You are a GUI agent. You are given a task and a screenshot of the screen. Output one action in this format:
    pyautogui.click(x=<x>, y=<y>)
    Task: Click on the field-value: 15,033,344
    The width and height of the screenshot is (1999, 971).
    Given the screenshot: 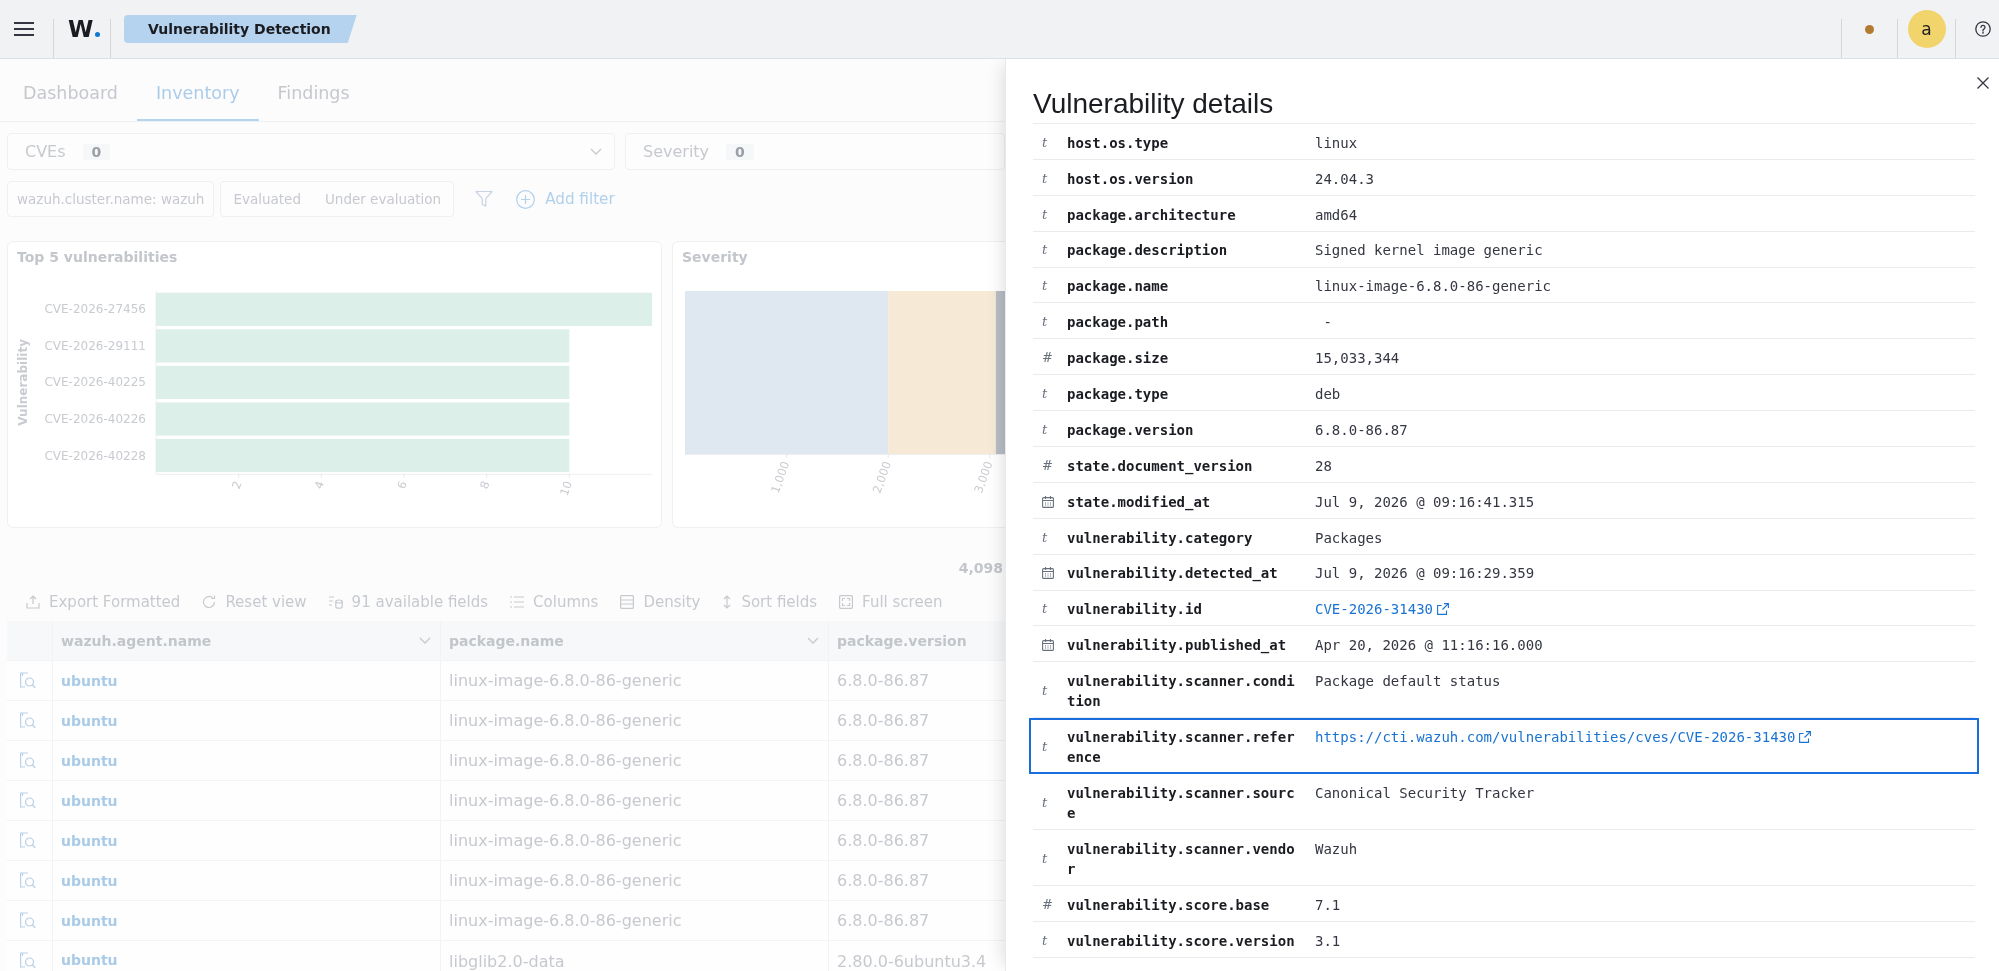 What is the action you would take?
    pyautogui.click(x=1357, y=359)
    